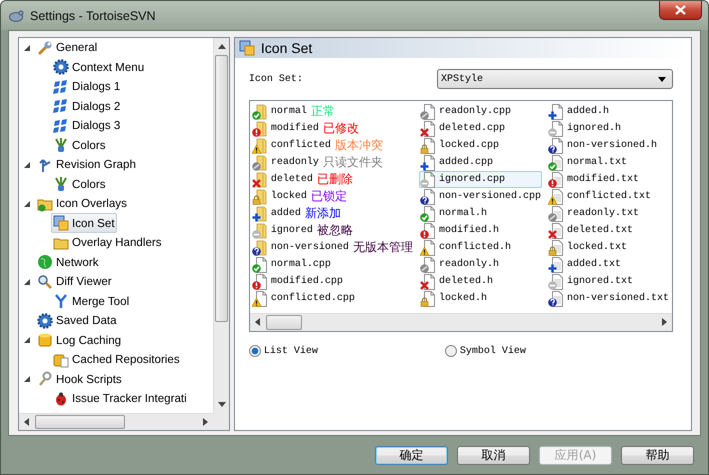 The height and width of the screenshot is (475, 709). I want to click on text-disc-icon, so click(556, 214).